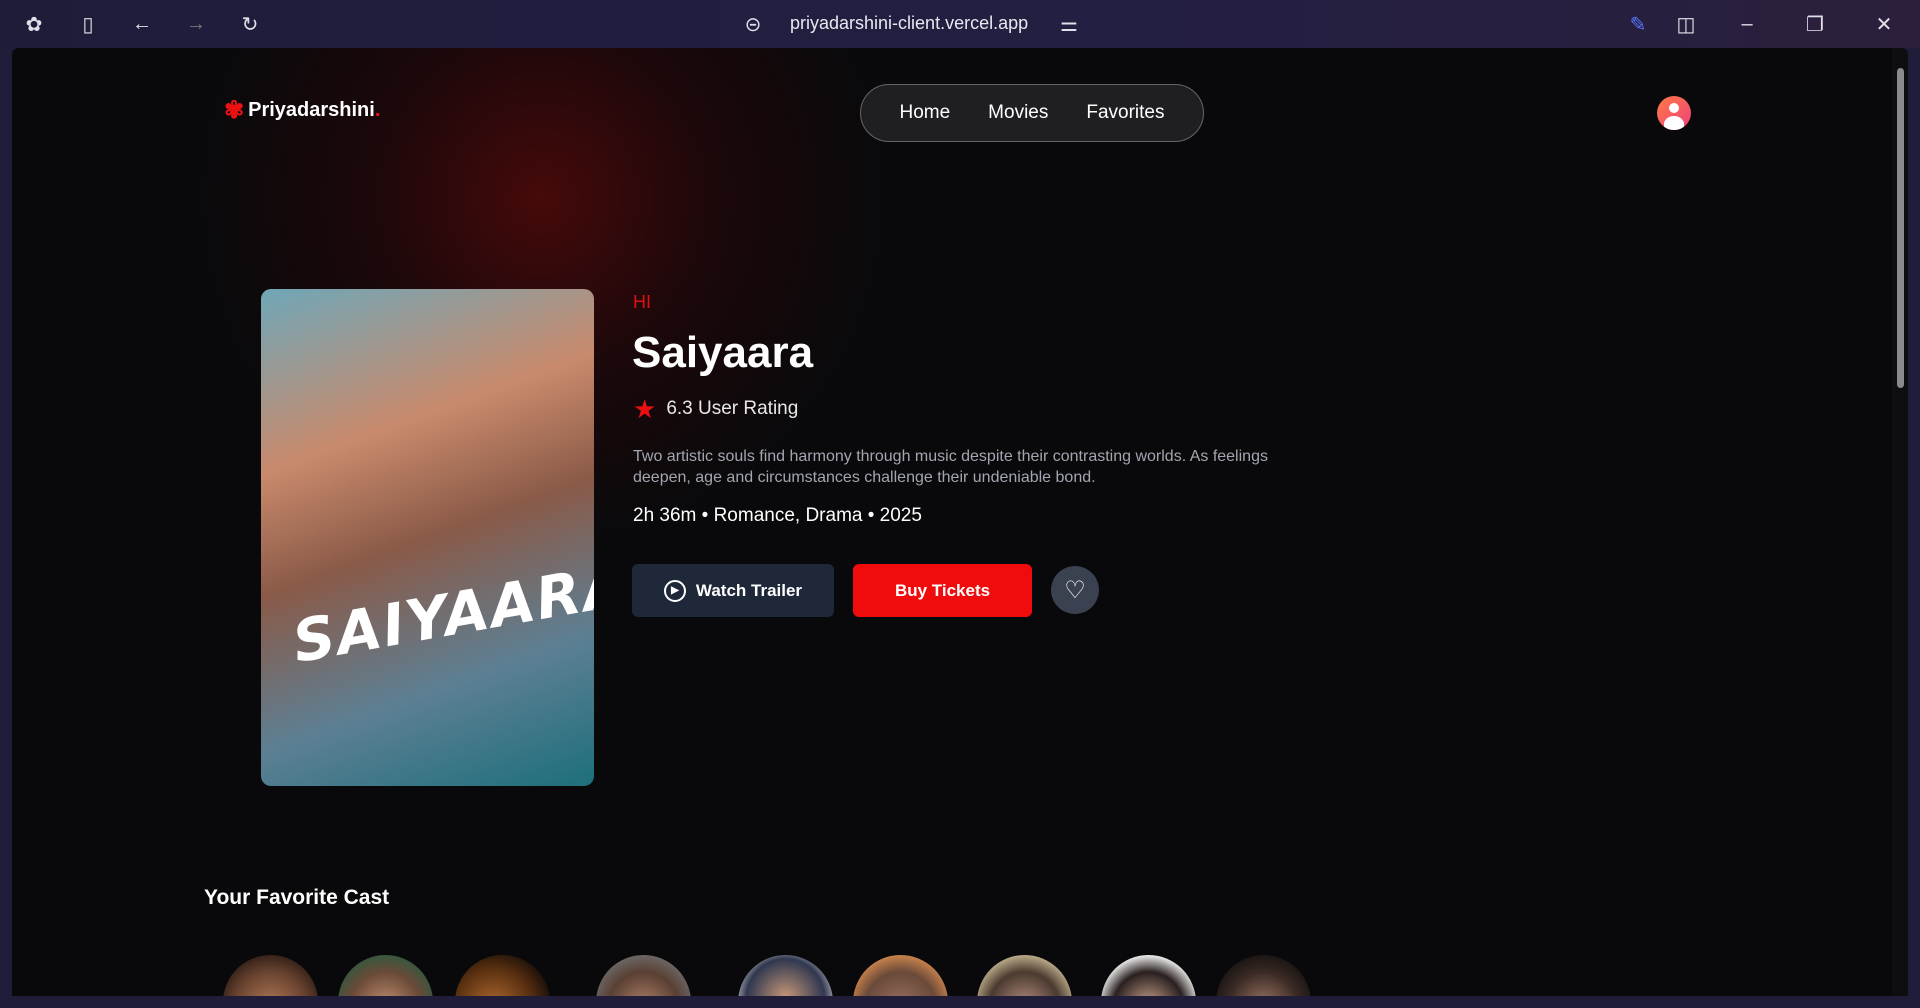 This screenshot has height=1008, width=1920. I want to click on browser-logo-icon: ✿, so click(34, 24).